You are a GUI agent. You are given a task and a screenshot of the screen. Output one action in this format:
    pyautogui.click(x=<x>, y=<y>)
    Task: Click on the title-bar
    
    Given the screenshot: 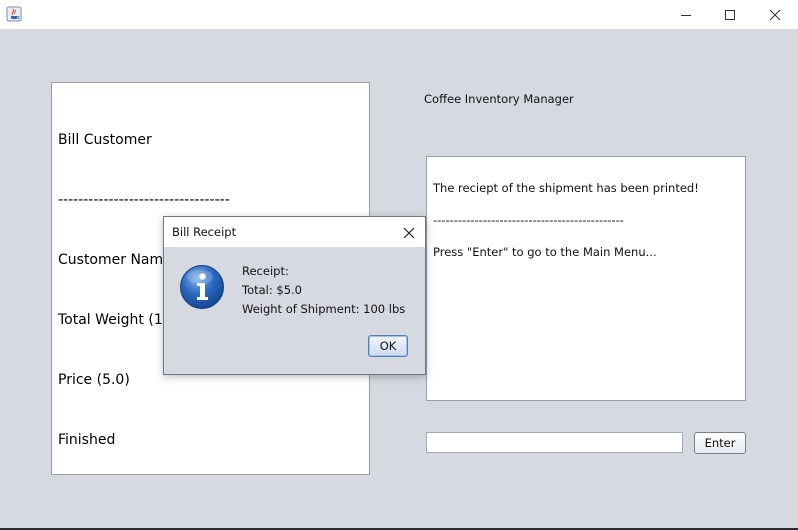 What is the action you would take?
    pyautogui.click(x=399, y=14)
    